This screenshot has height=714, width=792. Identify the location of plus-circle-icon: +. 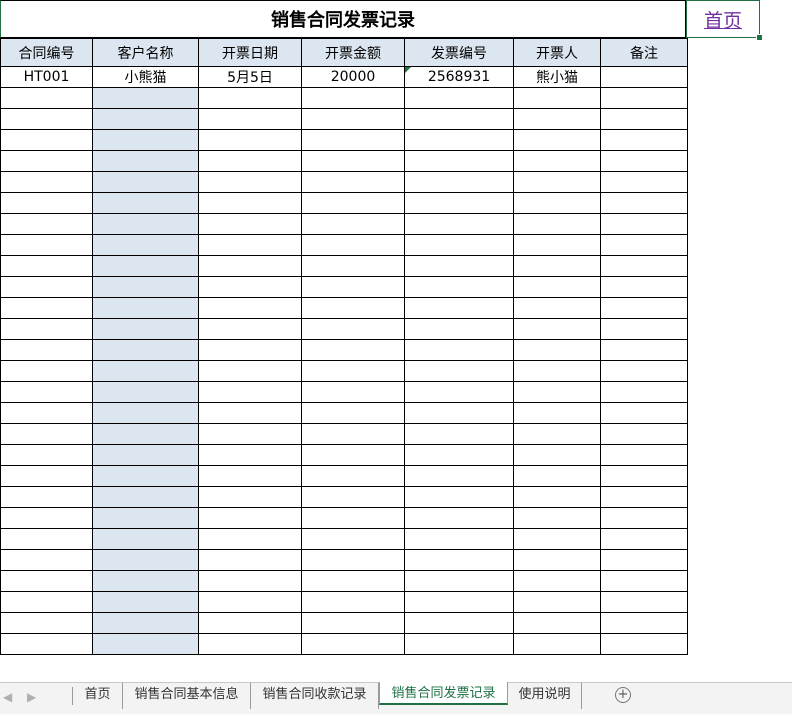
(623, 695).